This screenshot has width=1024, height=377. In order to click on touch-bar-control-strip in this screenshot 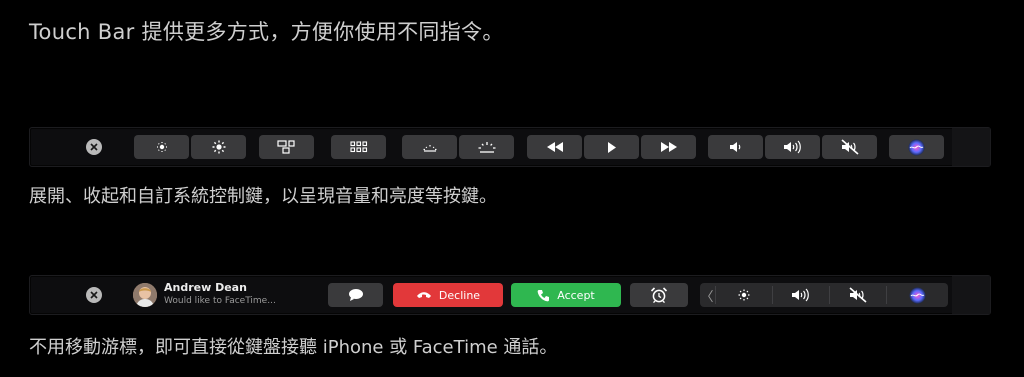, I will do `click(510, 147)`.